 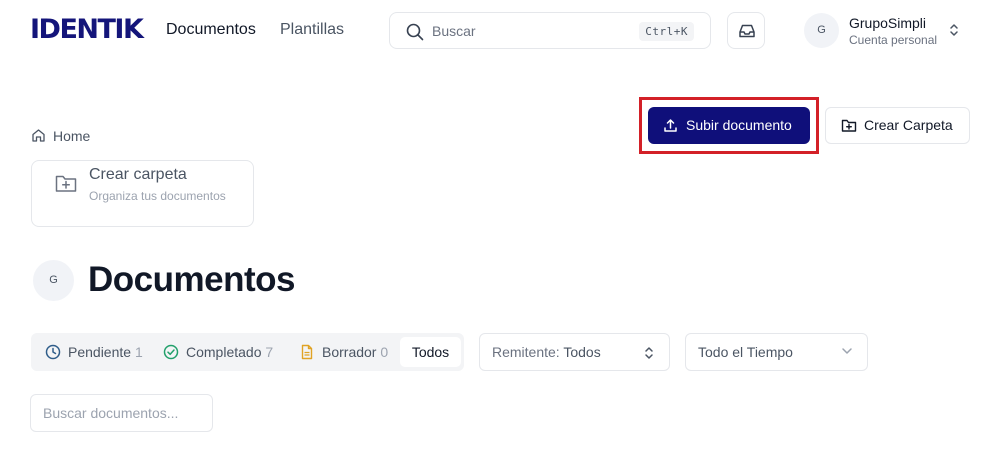 I want to click on time-filter-select: Todo el Tiempo, so click(x=776, y=352).